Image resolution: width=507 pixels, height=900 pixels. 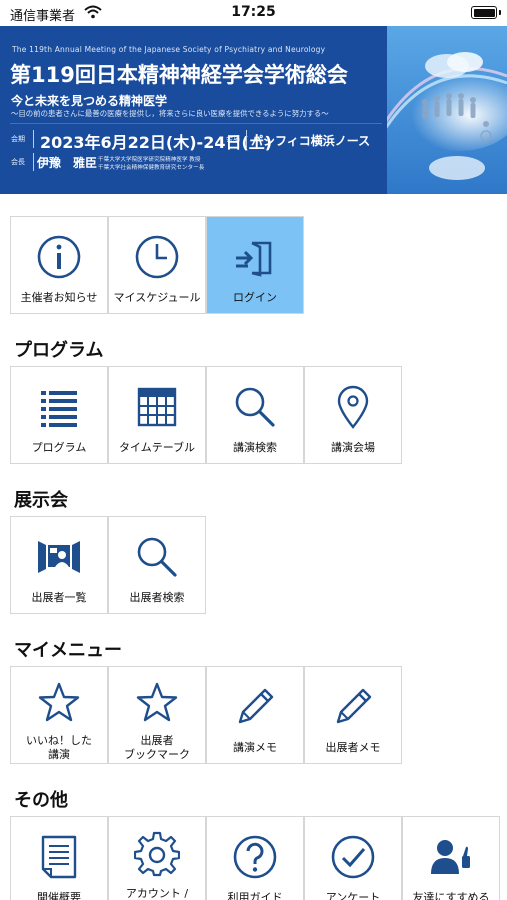 What do you see at coordinates (59, 447) in the screenshot?
I see `tile-label: プログラム` at bounding box center [59, 447].